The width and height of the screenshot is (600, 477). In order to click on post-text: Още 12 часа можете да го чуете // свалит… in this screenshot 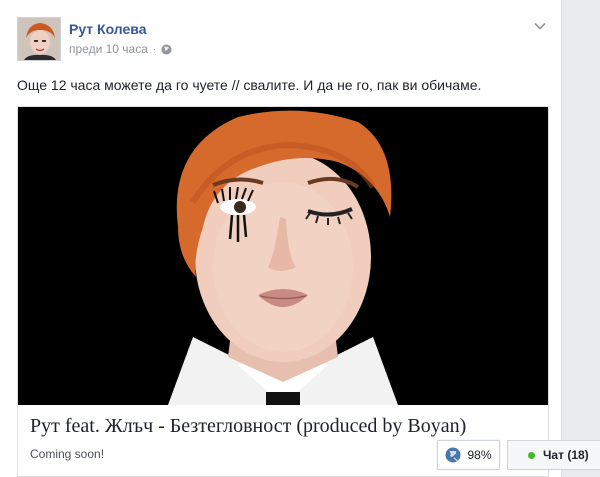, I will do `click(249, 85)`.